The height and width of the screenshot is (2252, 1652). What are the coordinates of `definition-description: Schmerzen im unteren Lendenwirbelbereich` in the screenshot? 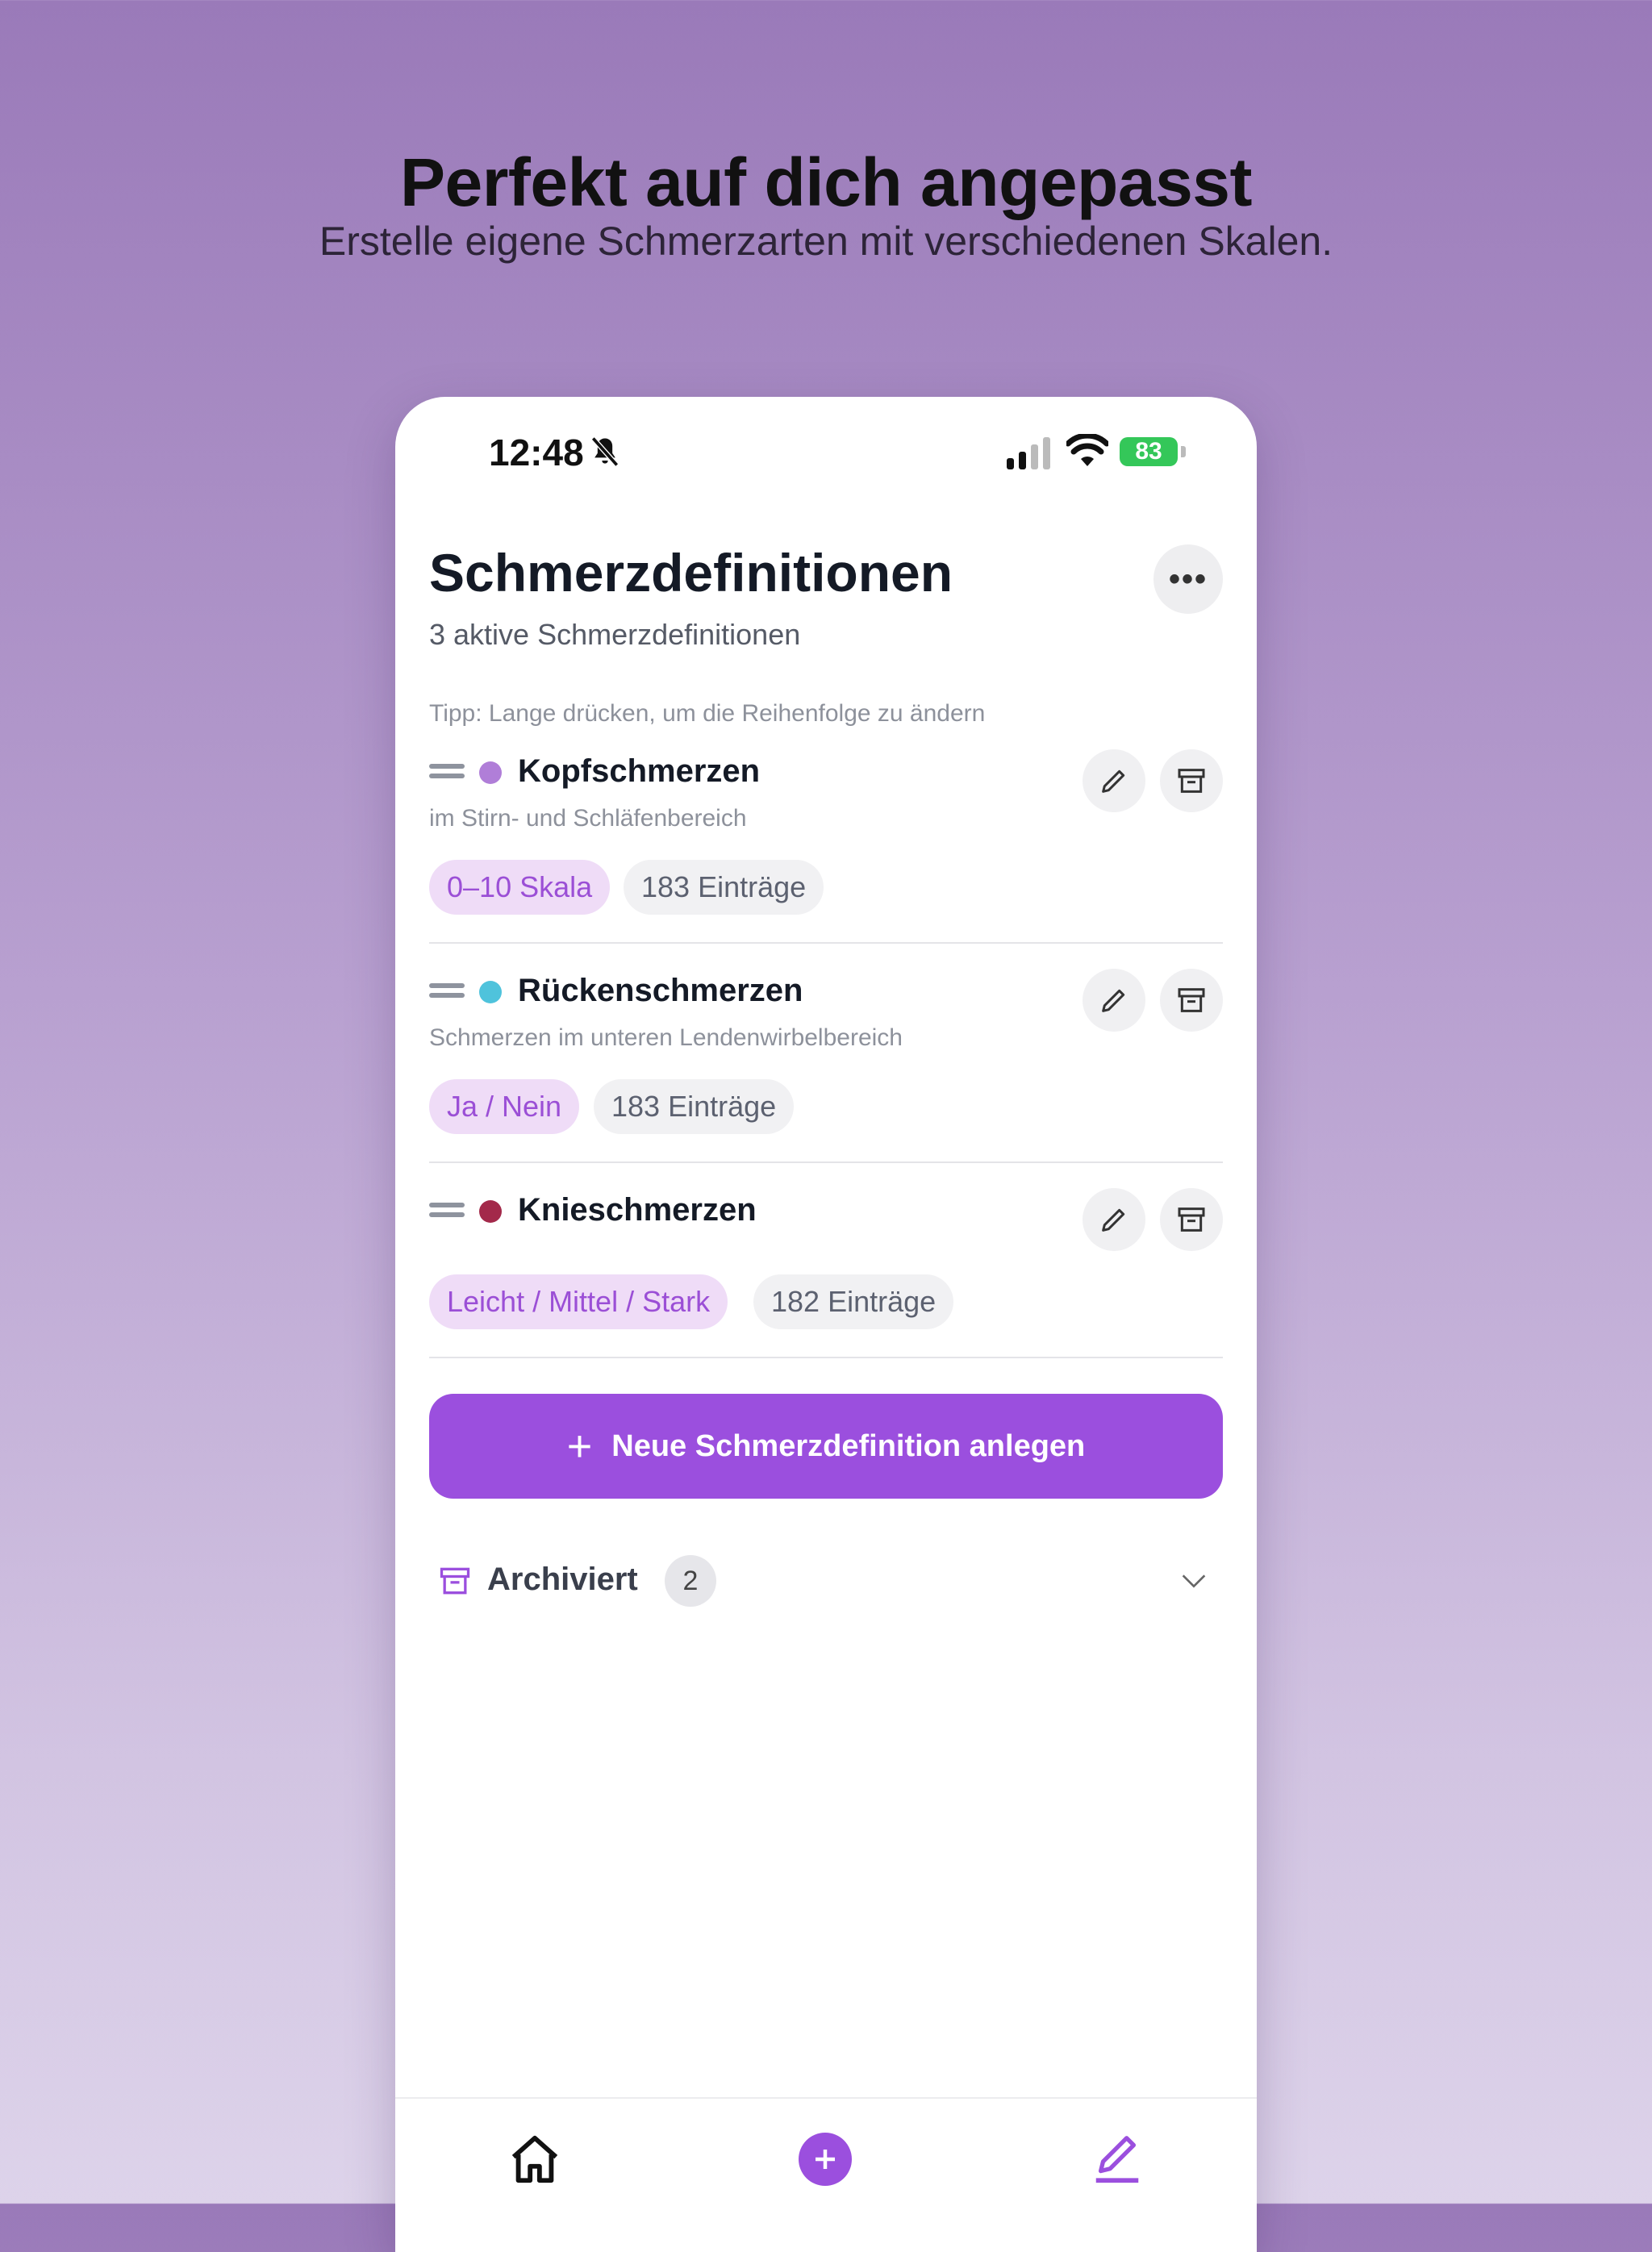 It's located at (666, 1038).